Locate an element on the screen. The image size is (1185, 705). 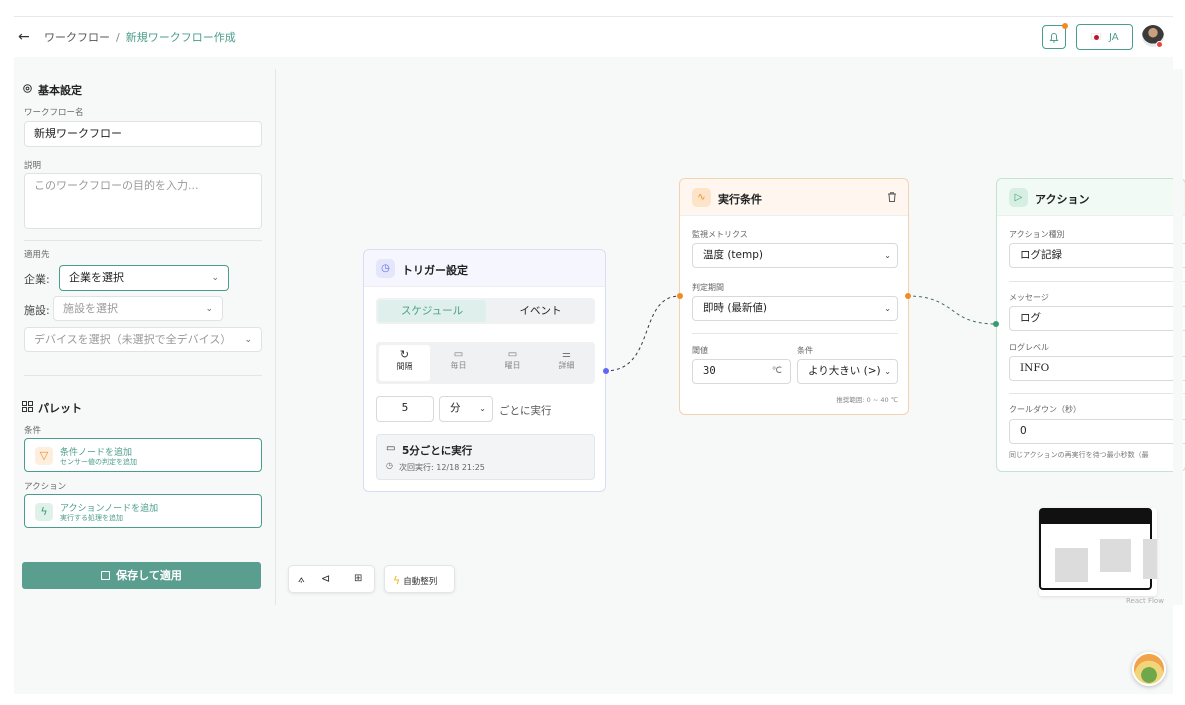
period-label: 判定期間 is located at coordinates (708, 287).